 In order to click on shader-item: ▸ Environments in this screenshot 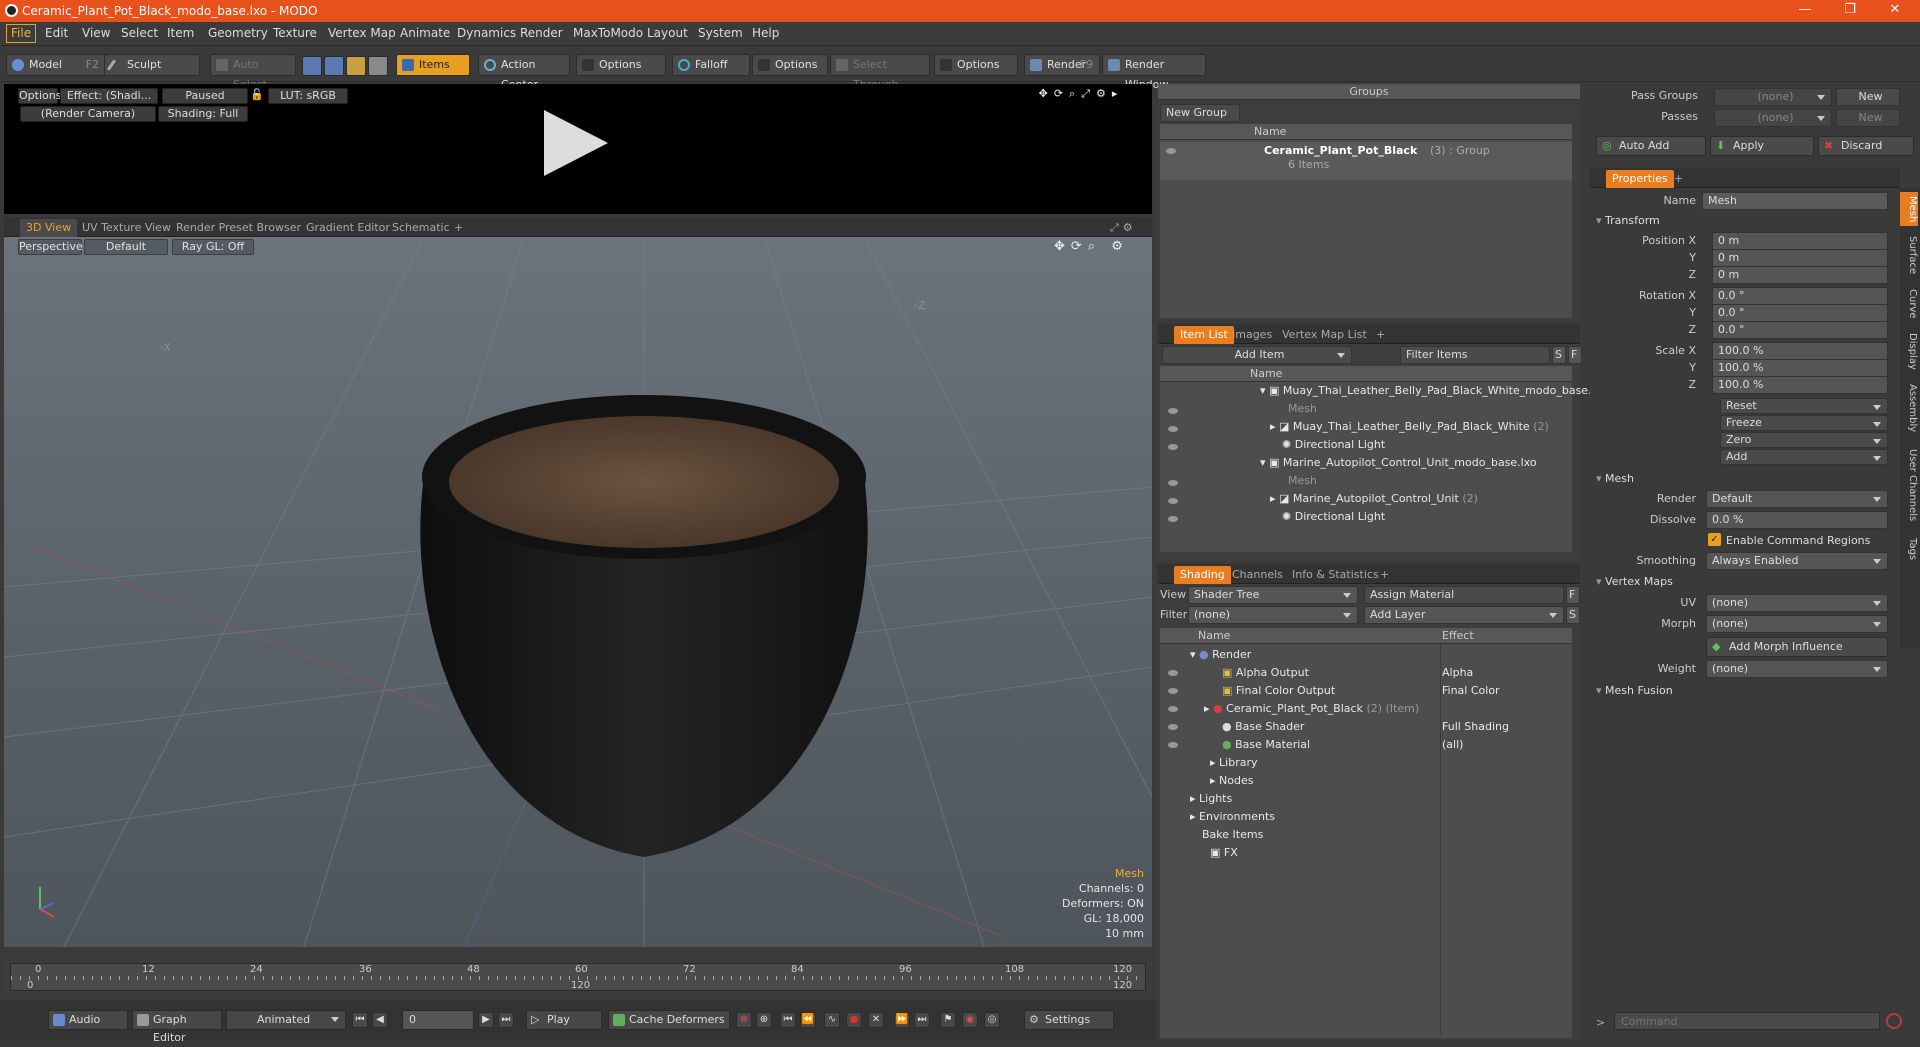, I will do `click(1232, 817)`.